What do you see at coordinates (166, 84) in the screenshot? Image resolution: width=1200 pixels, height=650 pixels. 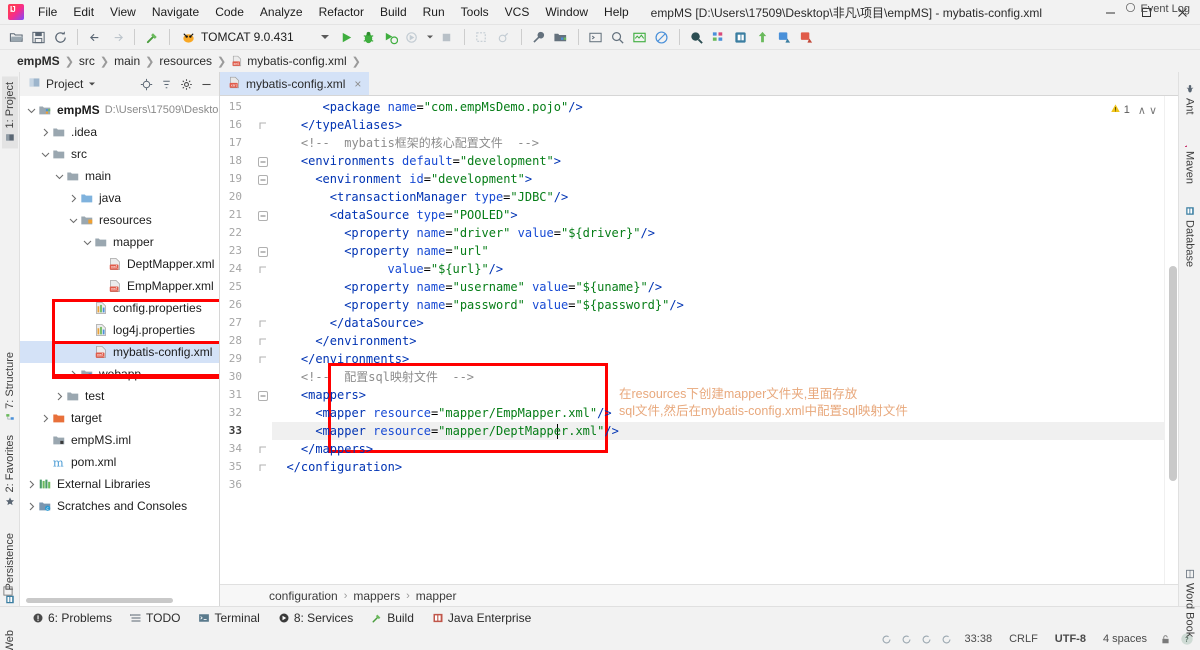 I see `collapse-all-icon` at bounding box center [166, 84].